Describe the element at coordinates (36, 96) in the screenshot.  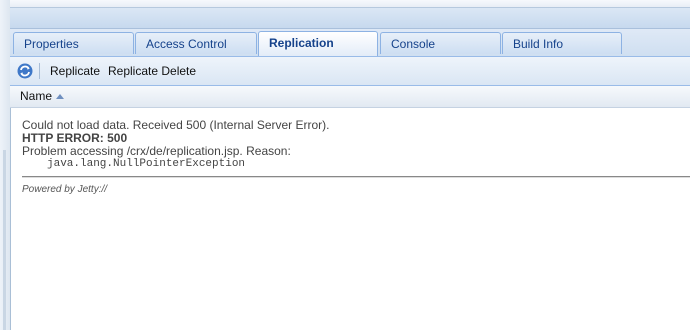
I see `column-header-label: Name` at that location.